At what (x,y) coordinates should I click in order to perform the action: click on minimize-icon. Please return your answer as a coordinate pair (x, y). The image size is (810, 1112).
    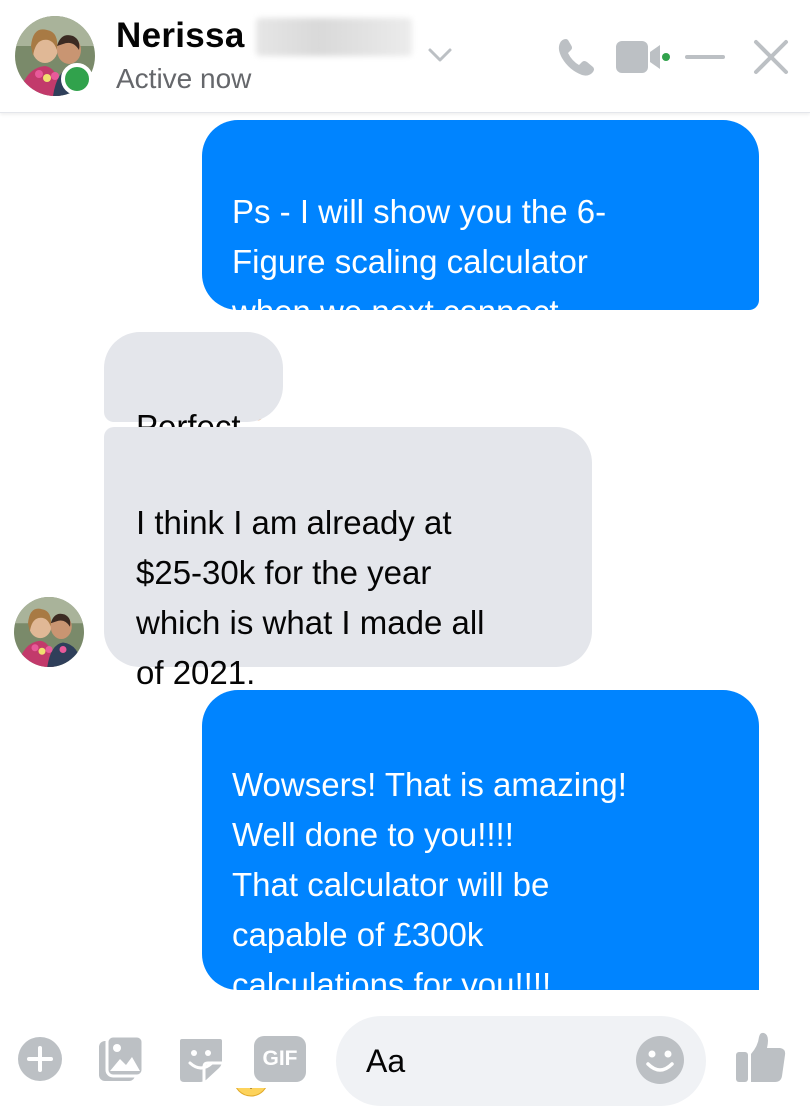
    Looking at the image, I should click on (705, 57).